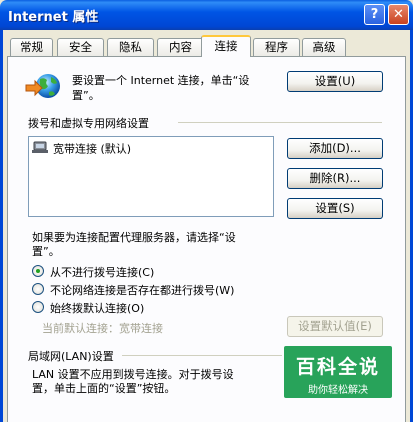 The width and height of the screenshot is (413, 422). What do you see at coordinates (151, 176) in the screenshot?
I see `connections-list: 宽带连接 (默认)` at bounding box center [151, 176].